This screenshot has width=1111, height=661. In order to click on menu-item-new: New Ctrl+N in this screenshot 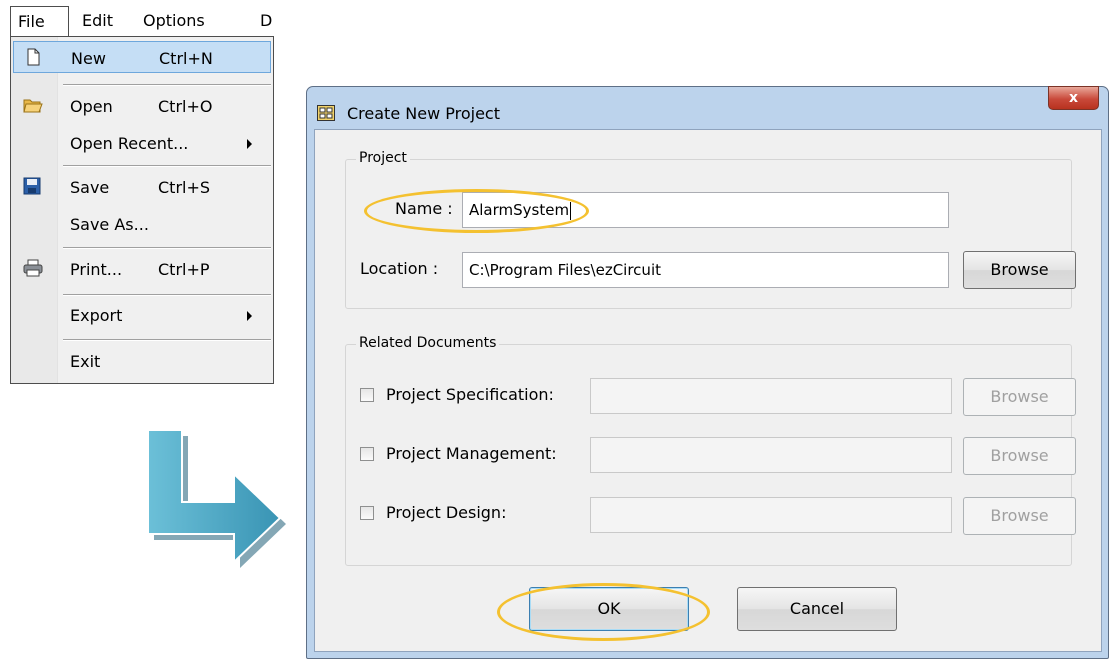, I will do `click(142, 57)`.